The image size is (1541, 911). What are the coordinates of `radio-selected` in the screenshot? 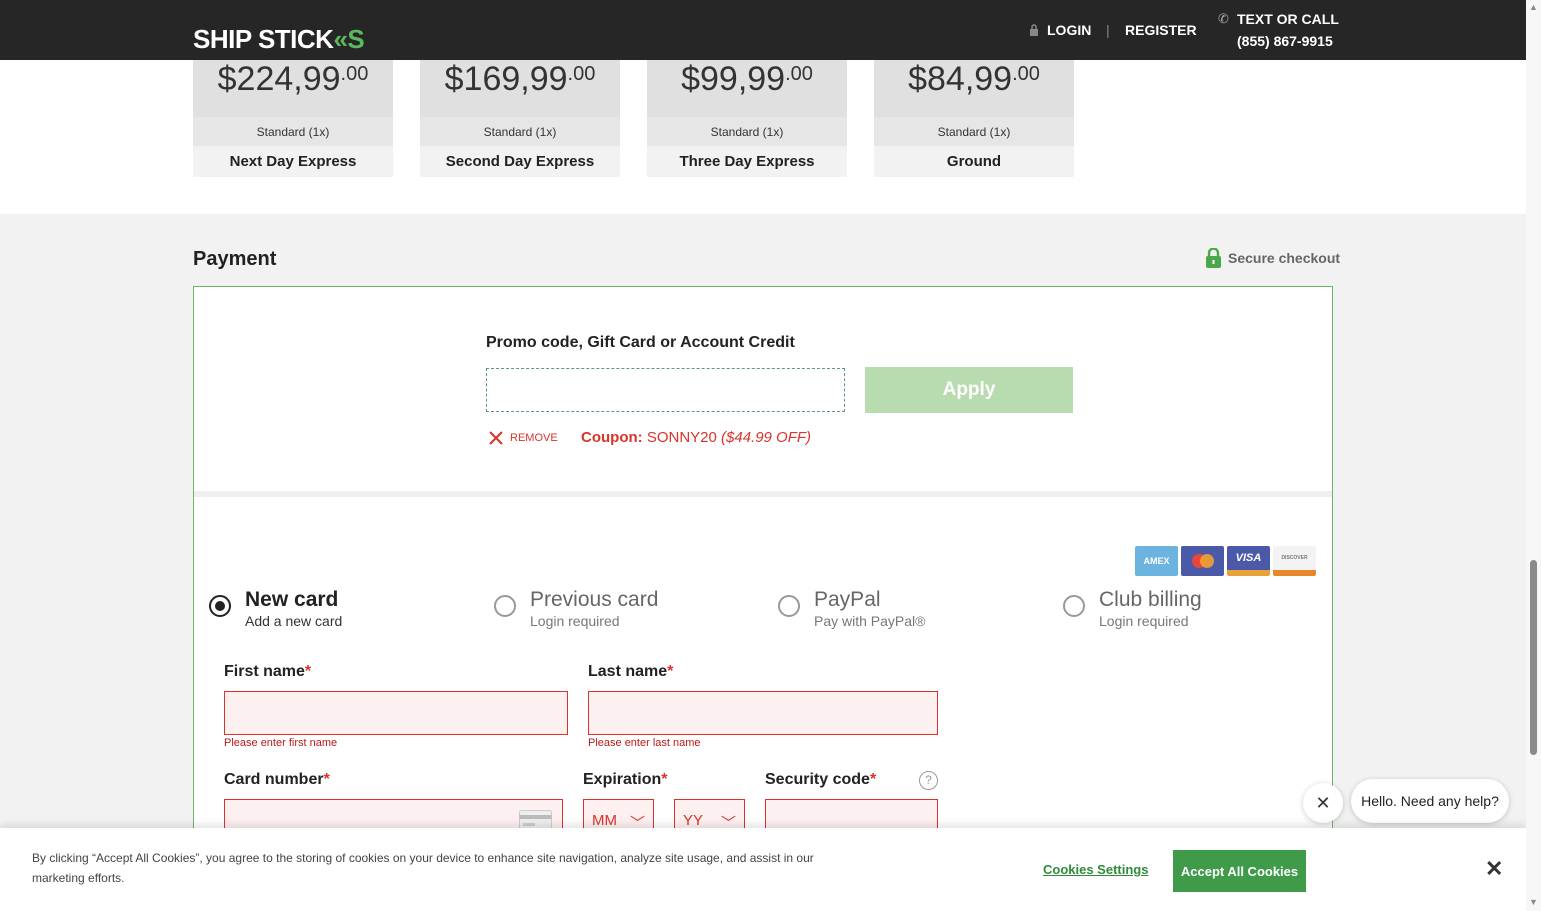 It's located at (220, 606).